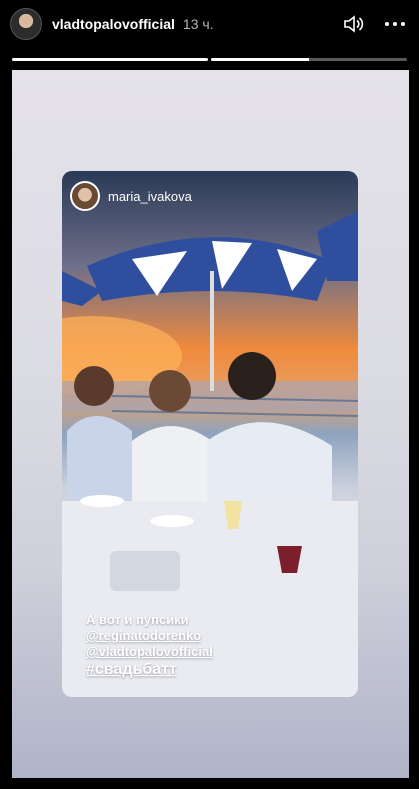 The height and width of the screenshot is (789, 419). What do you see at coordinates (395, 24) in the screenshot?
I see `more-options-icon` at bounding box center [395, 24].